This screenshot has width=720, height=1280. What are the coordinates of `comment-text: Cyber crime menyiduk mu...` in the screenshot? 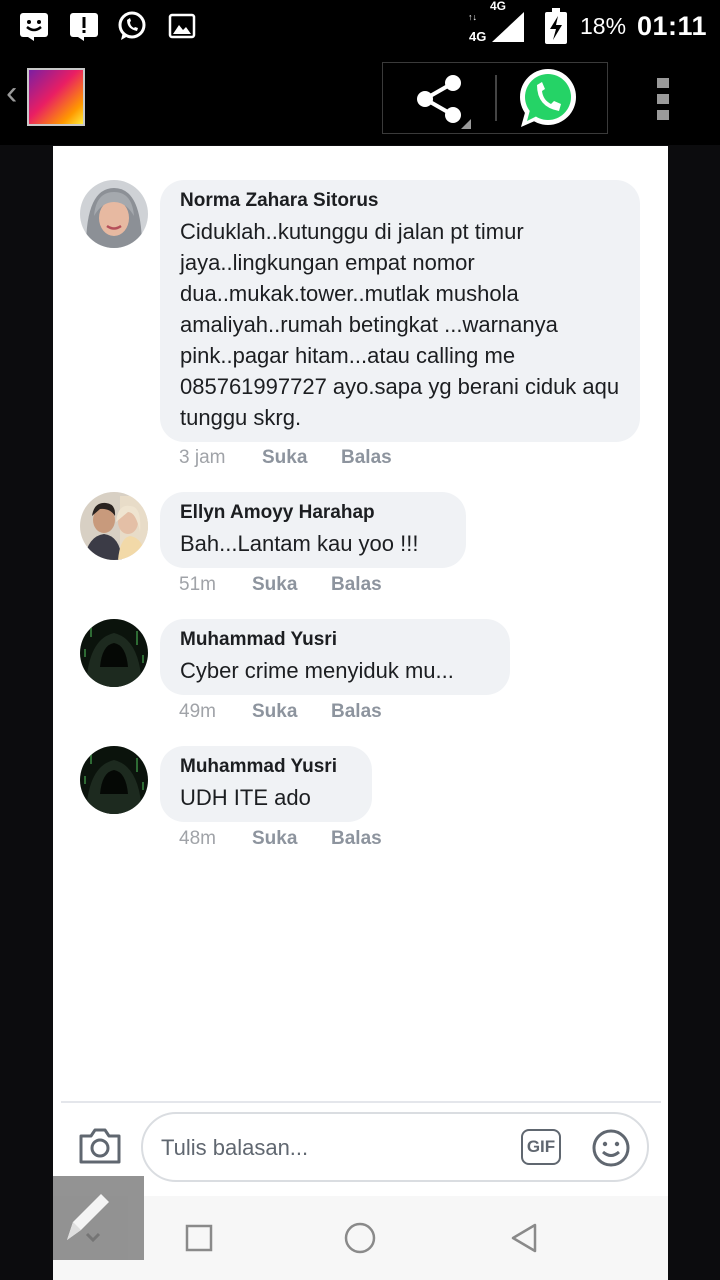 It's located at (317, 670).